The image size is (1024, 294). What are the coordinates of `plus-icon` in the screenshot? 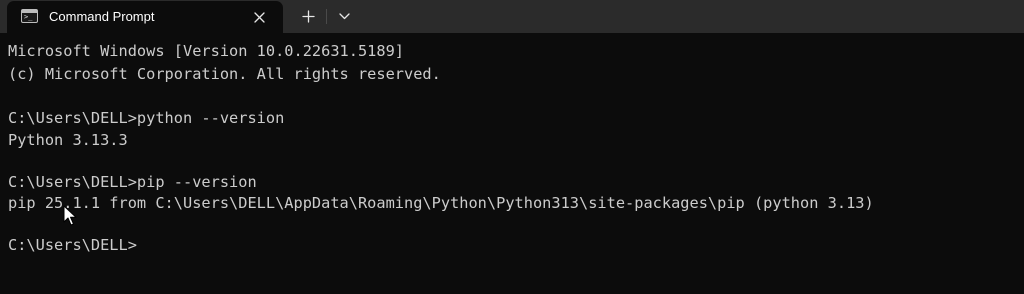 It's located at (308, 16).